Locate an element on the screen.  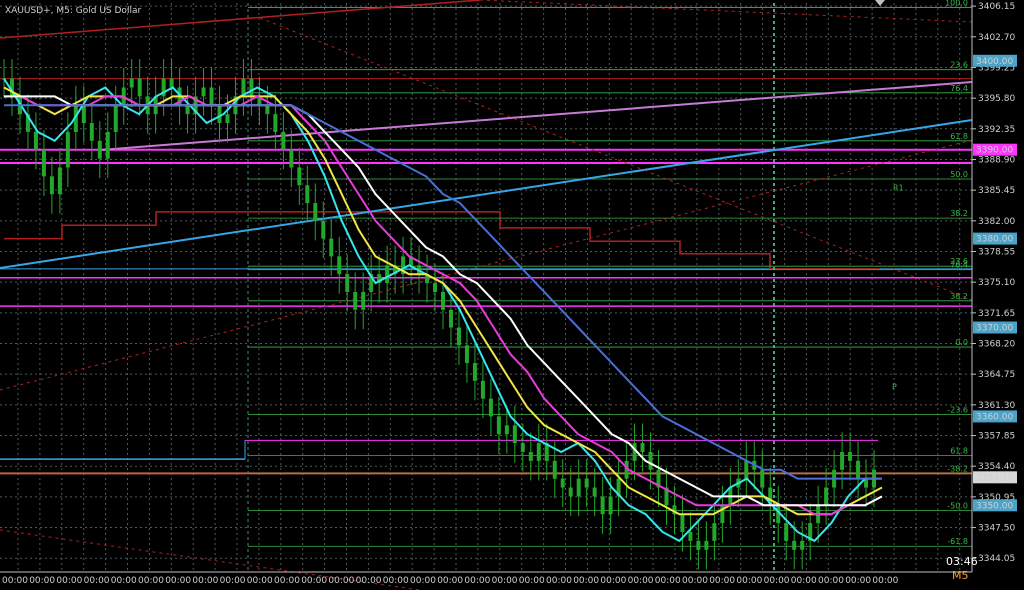
timeframe-label: M5 is located at coordinates (960, 575).